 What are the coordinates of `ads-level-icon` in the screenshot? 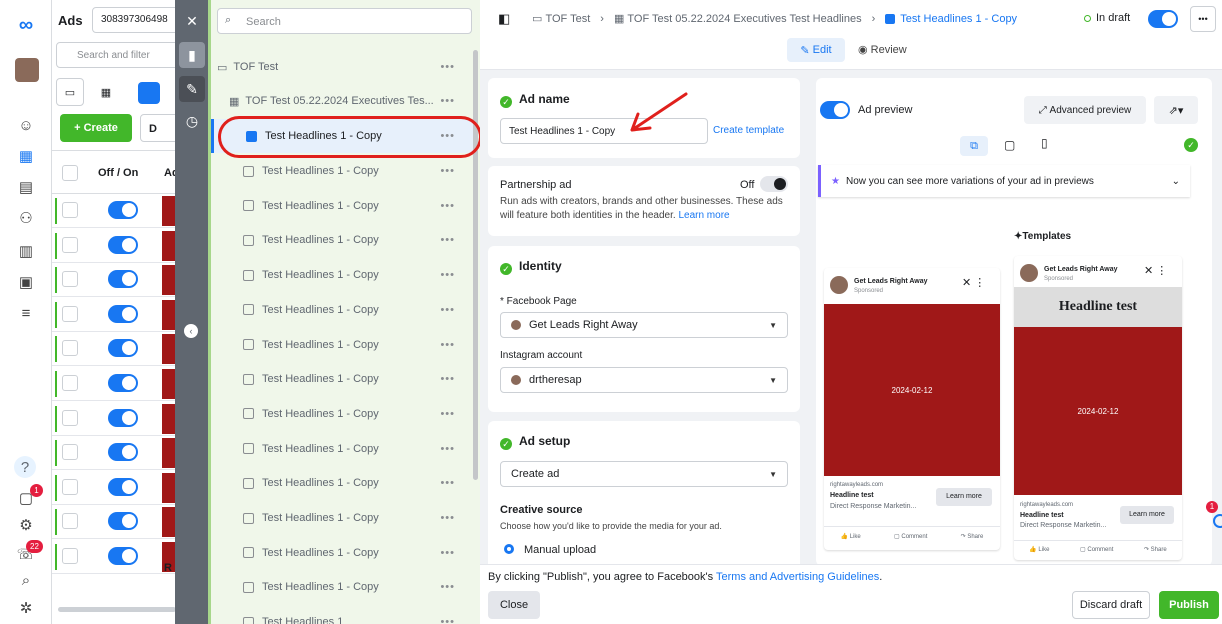 It's located at (149, 93).